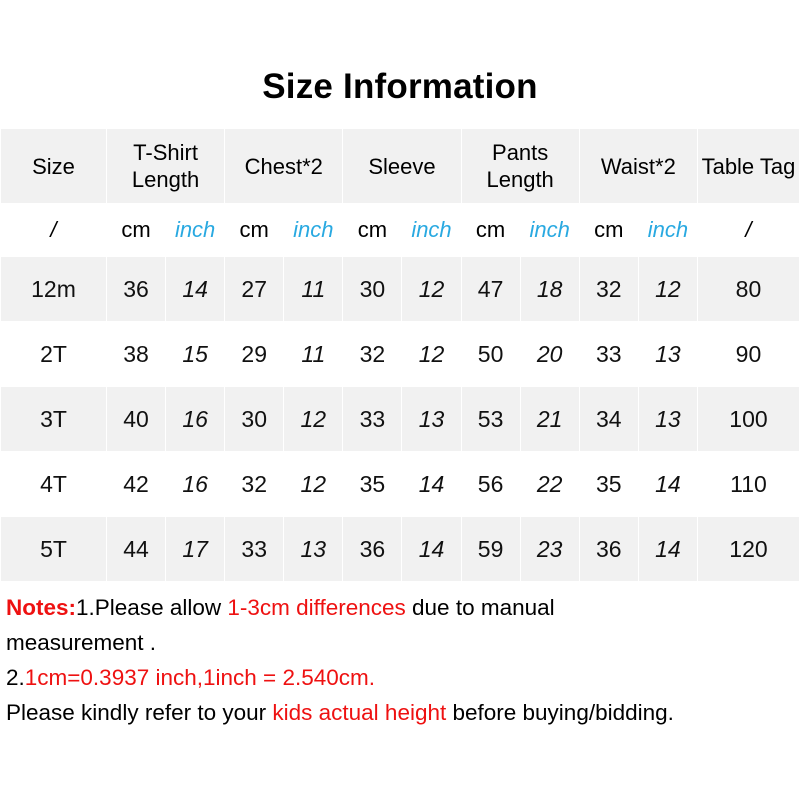 This screenshot has height=800, width=800. What do you see at coordinates (15, 677) in the screenshot?
I see `note-2-prefix: 2.` at bounding box center [15, 677].